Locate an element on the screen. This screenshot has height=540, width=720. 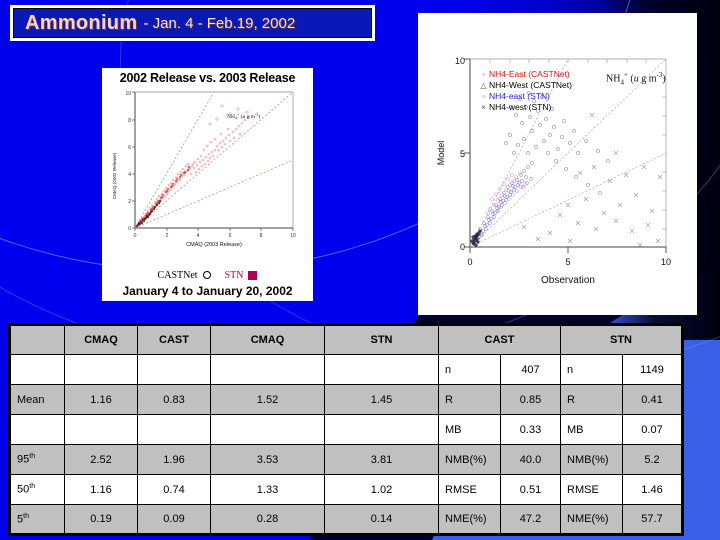
cell-cmaq-cast is located at coordinates (101, 369).